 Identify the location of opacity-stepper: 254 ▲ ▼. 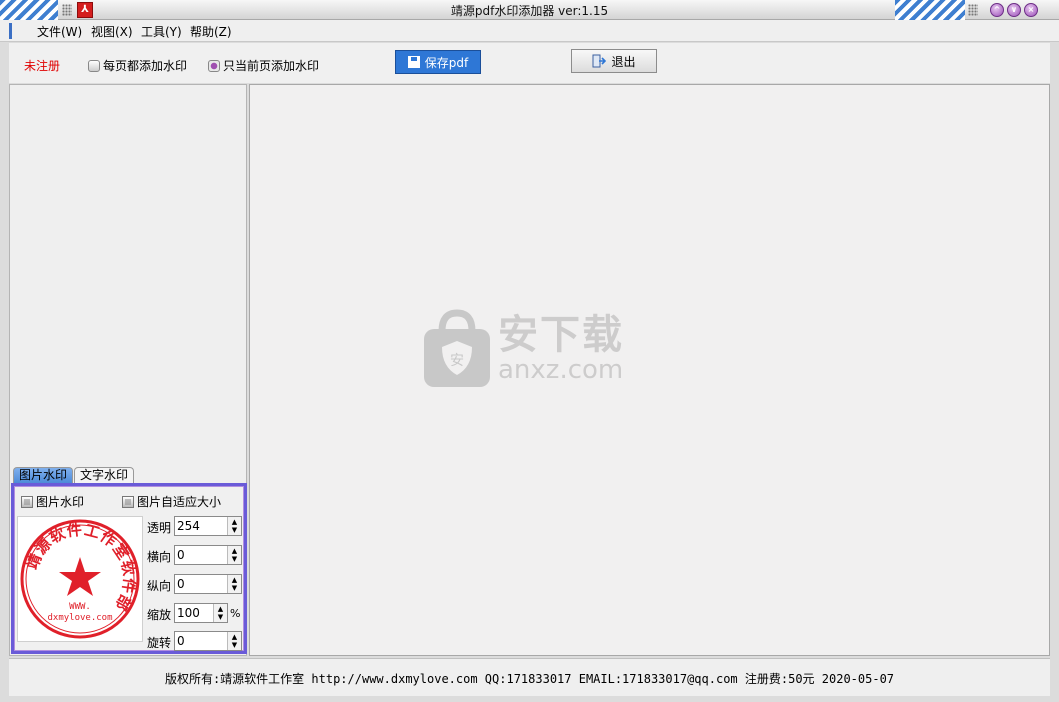
(208, 526).